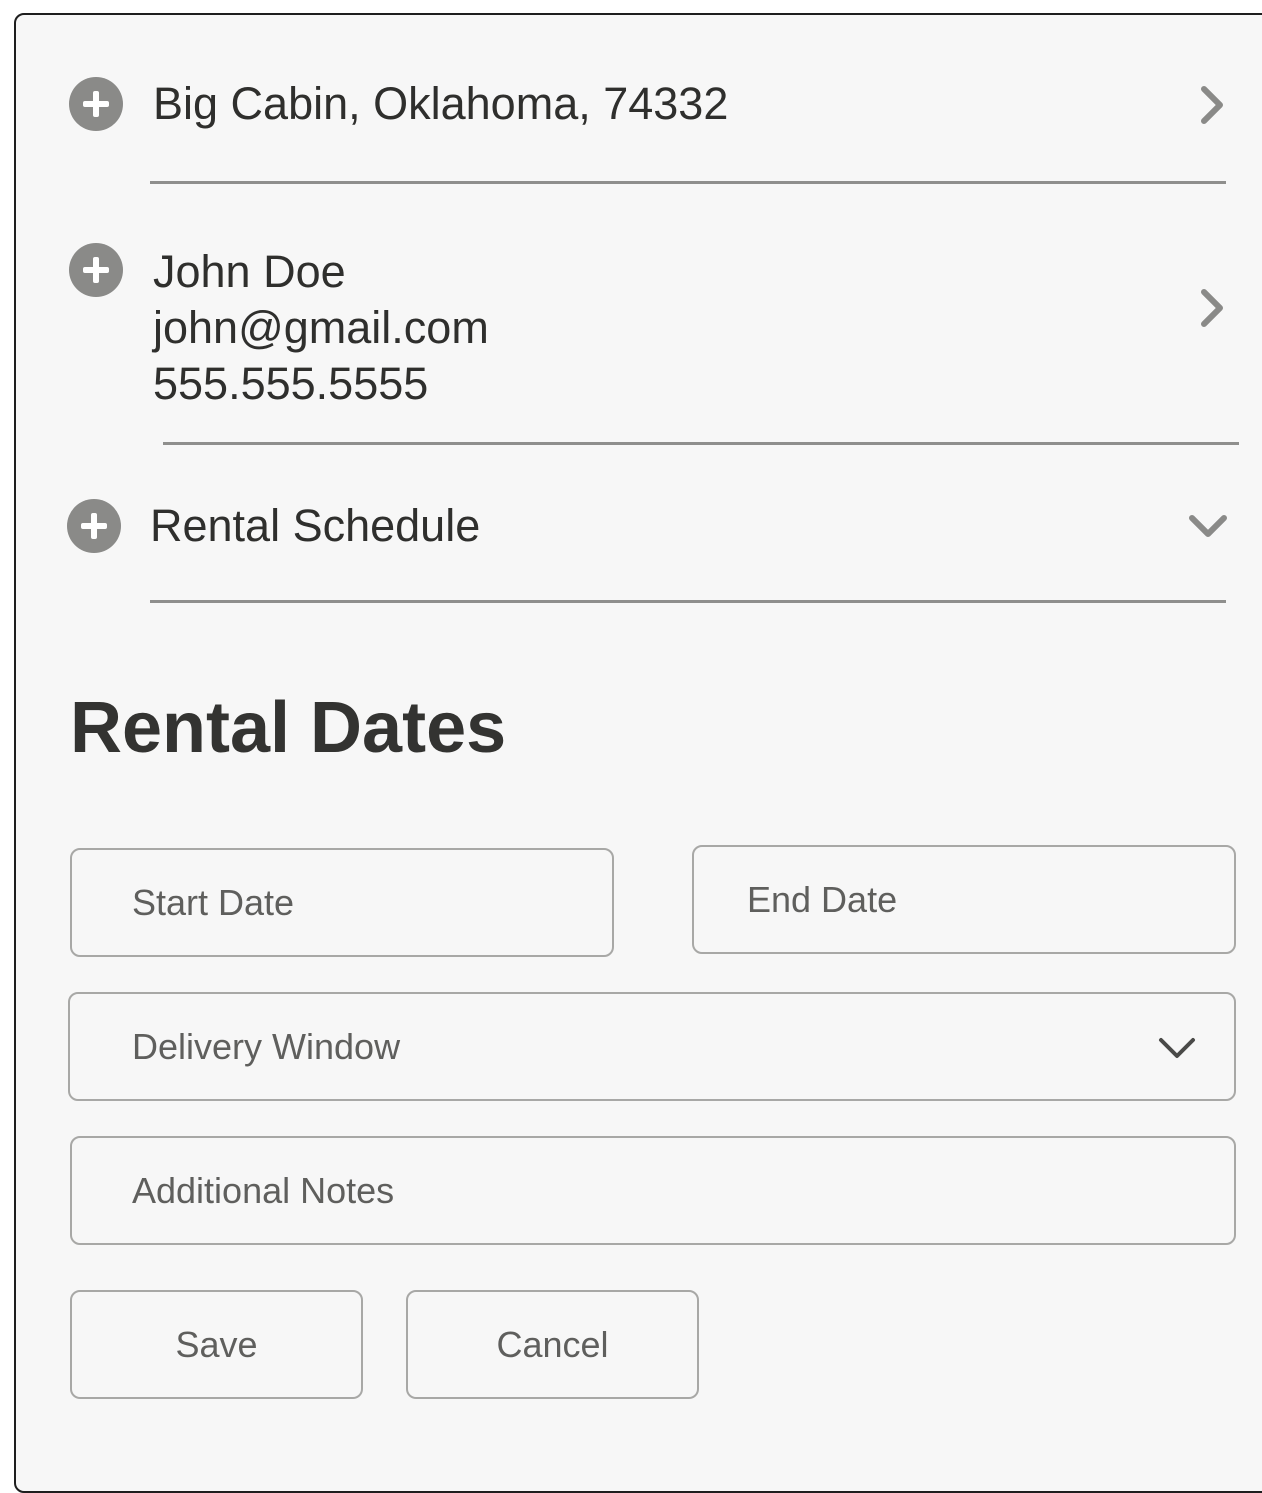  Describe the element at coordinates (342, 902) in the screenshot. I see `start-date-field: Start Date` at that location.